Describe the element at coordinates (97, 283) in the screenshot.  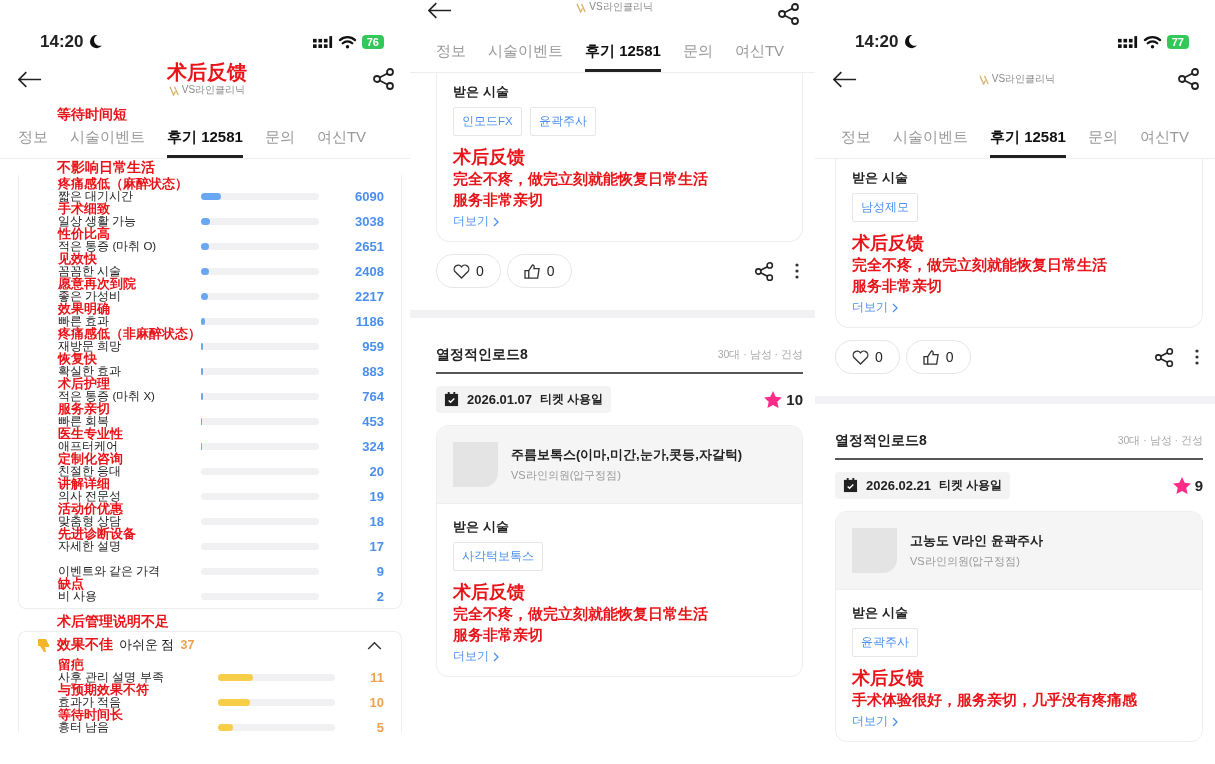
I see `annotation-label: 愿意再次到院` at that location.